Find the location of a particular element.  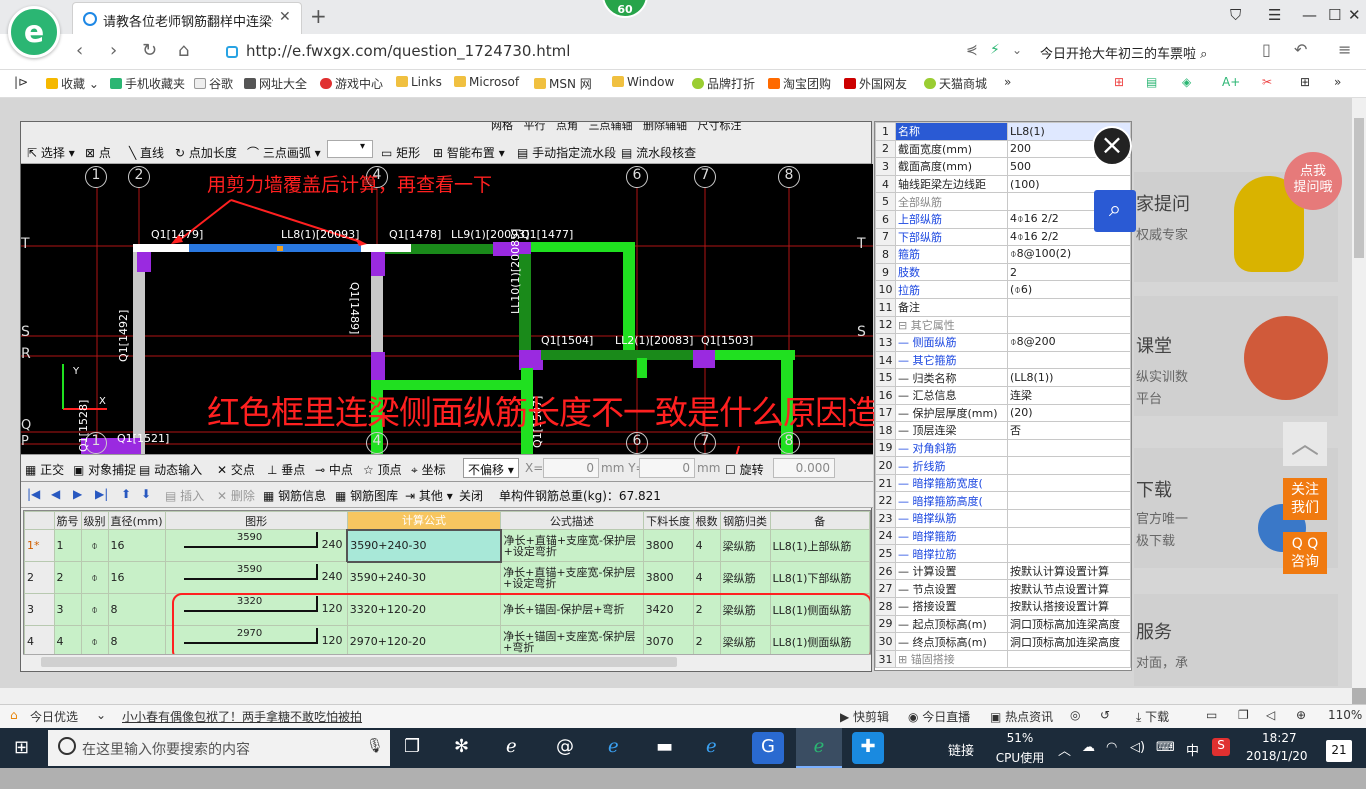

cell-diameter: 8 is located at coordinates (136, 641).